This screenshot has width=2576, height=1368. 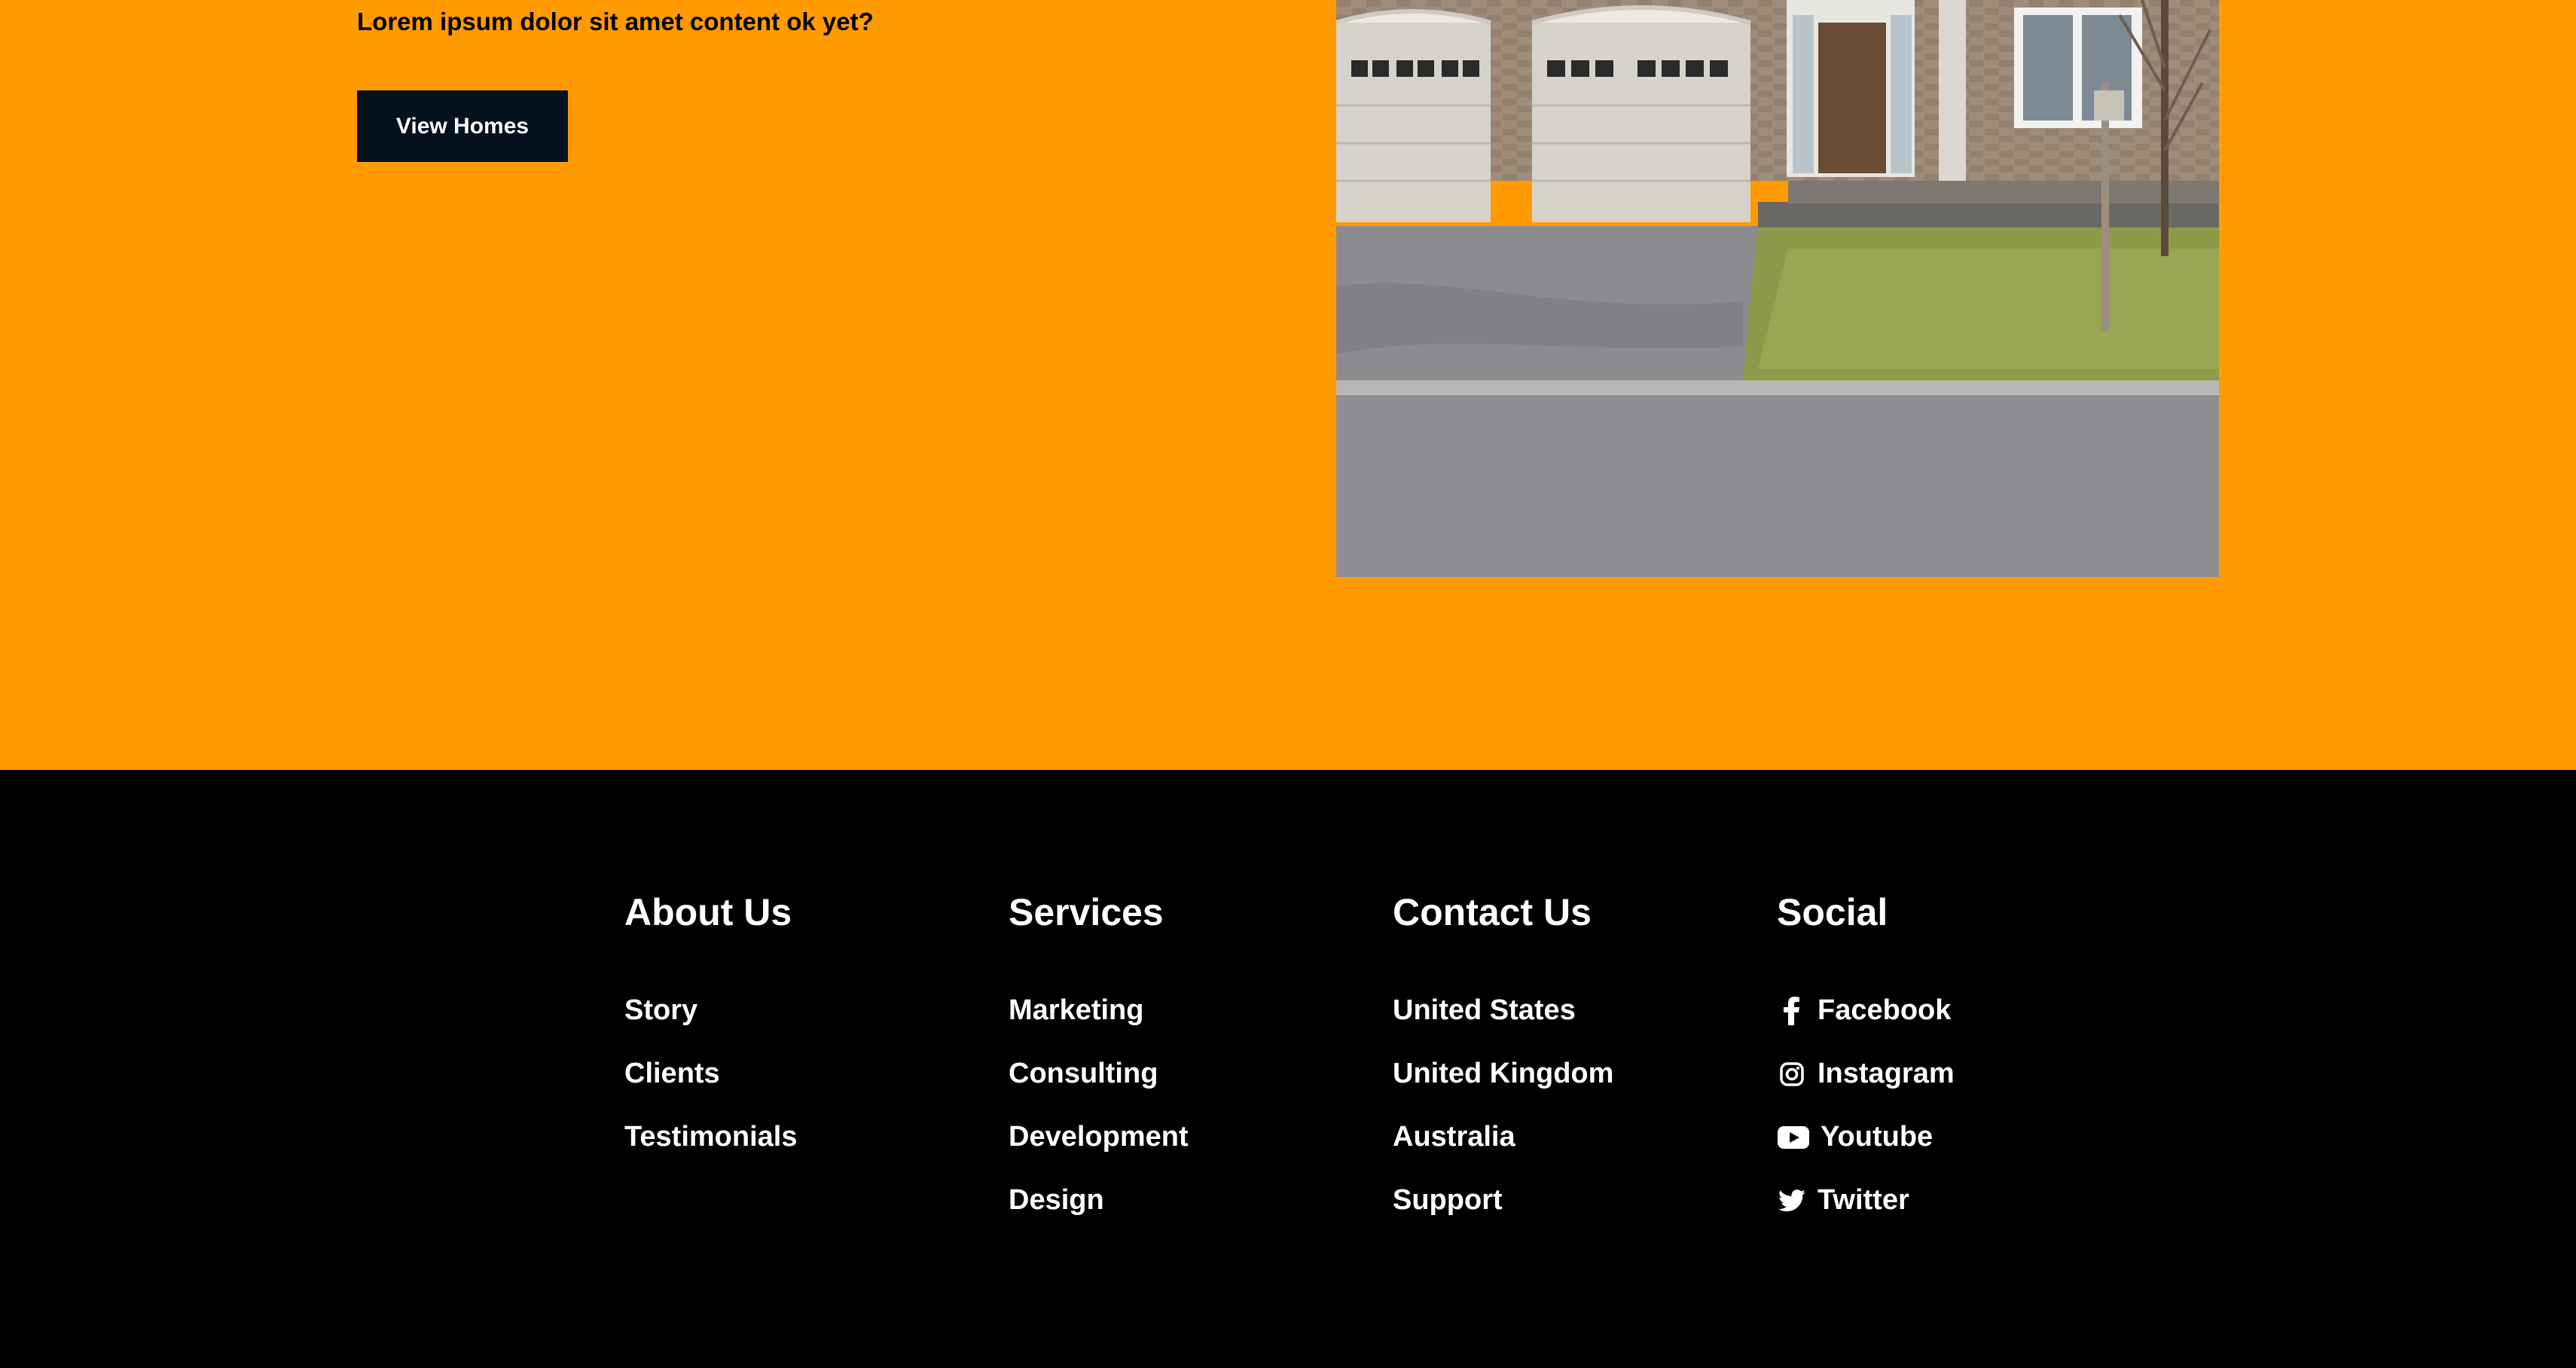 What do you see at coordinates (1485, 1010) in the screenshot?
I see `footer-link-united-states: United States` at bounding box center [1485, 1010].